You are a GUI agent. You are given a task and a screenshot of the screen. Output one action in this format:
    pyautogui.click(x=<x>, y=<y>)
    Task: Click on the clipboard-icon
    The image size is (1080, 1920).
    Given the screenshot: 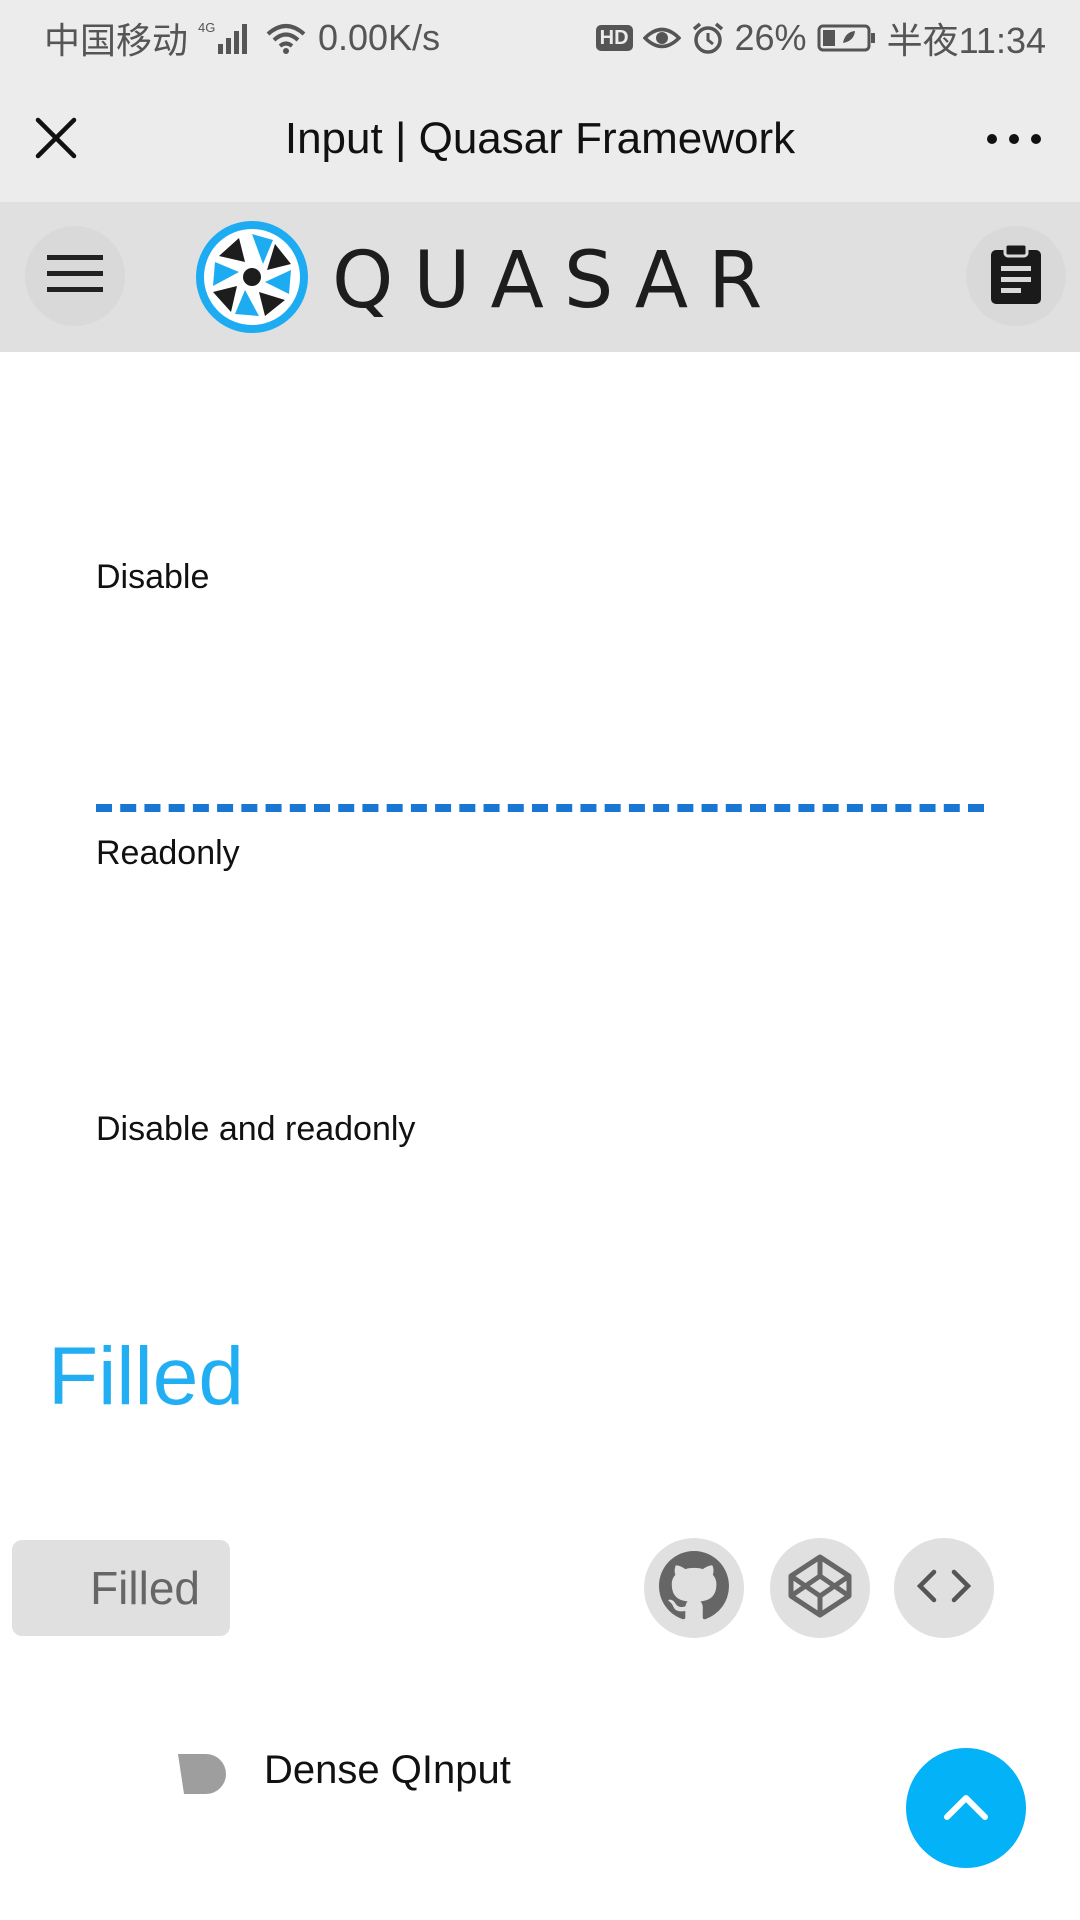 What is the action you would take?
    pyautogui.click(x=1016, y=276)
    